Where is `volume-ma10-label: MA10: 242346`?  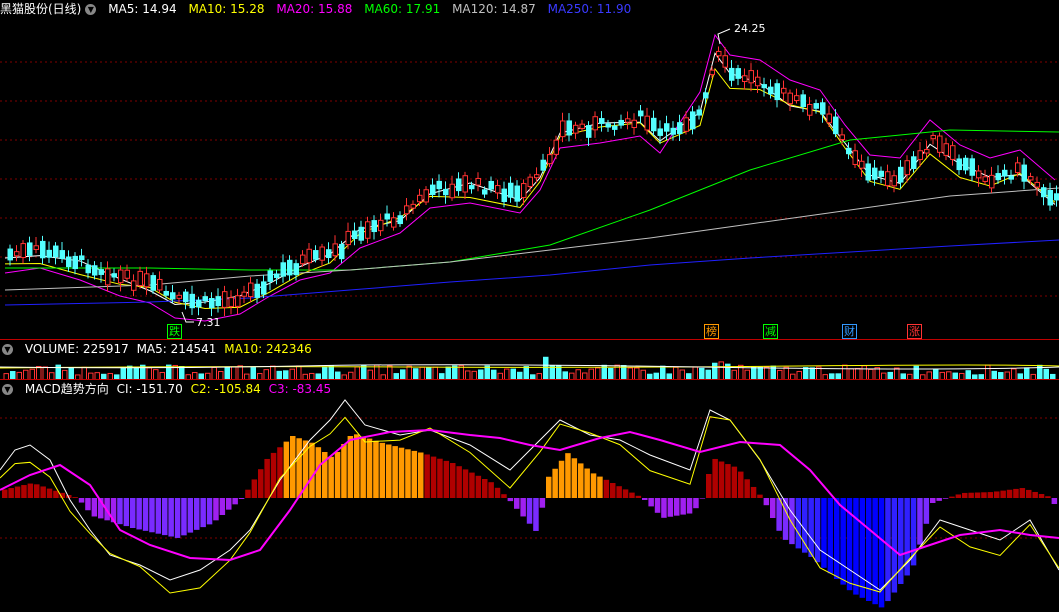 volume-ma10-label: MA10: 242346 is located at coordinates (268, 349).